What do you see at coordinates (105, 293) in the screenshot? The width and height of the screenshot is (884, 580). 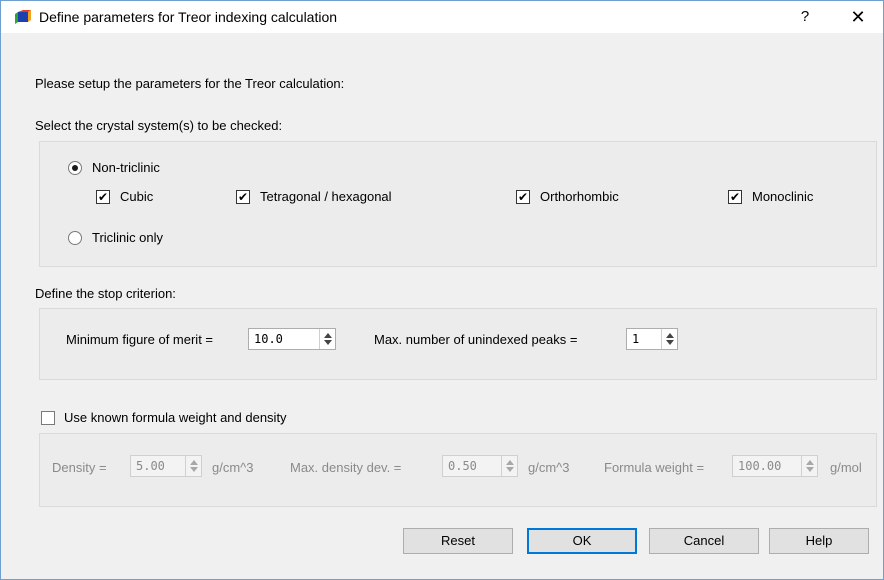 I see `stop-criterion-heading: Define the stop criterion:` at bounding box center [105, 293].